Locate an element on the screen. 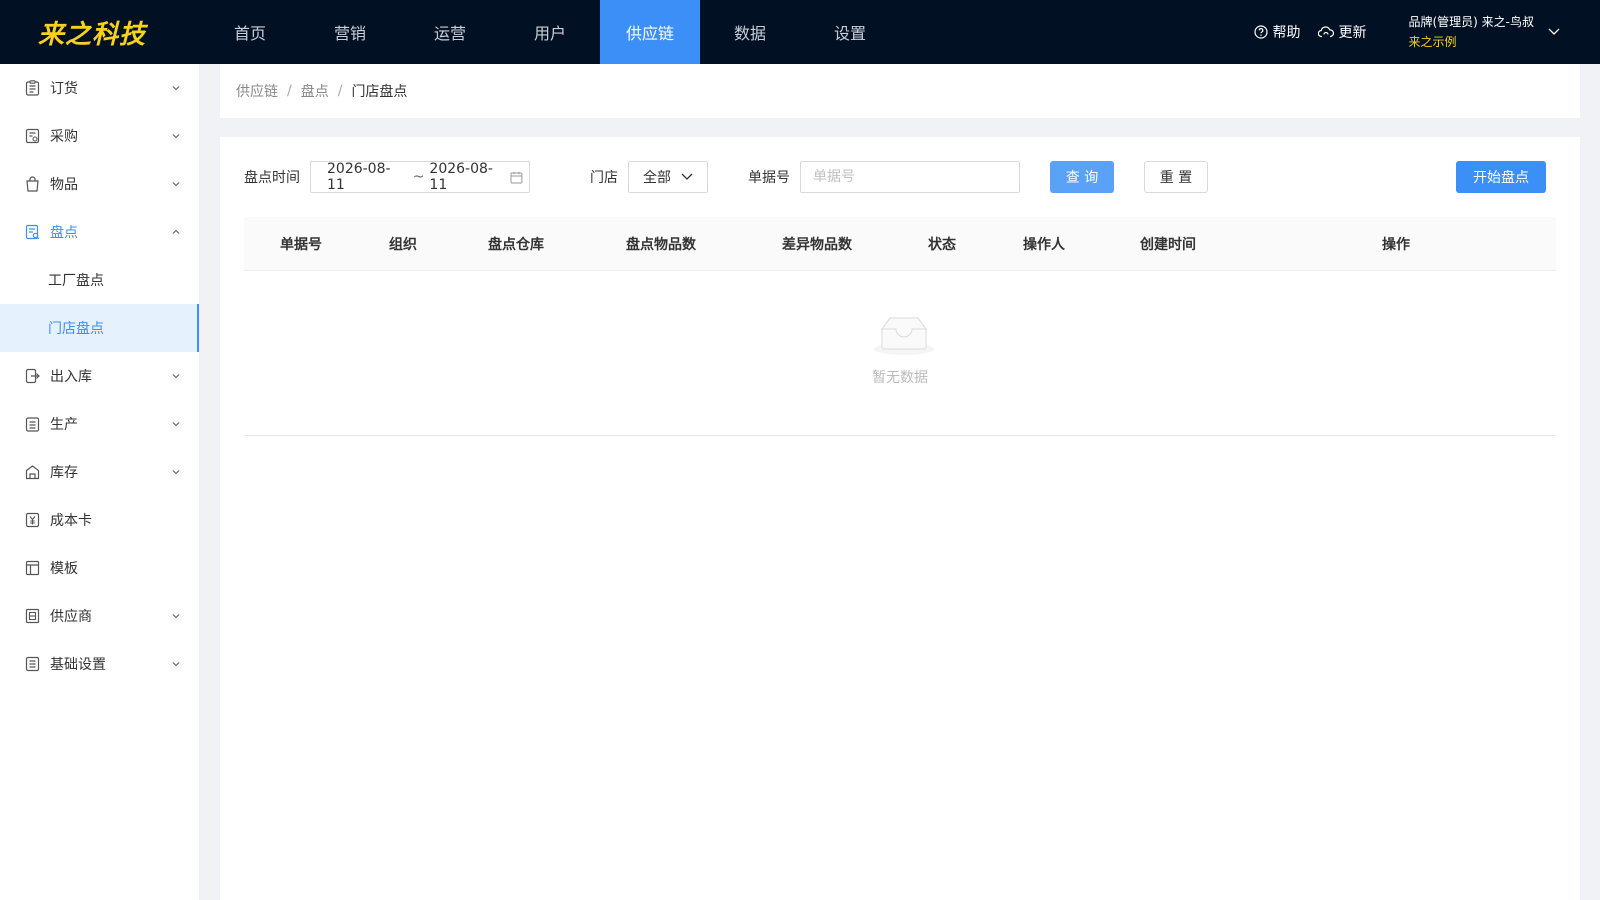  column-header-diff-count: 差异物品数 is located at coordinates (817, 245).